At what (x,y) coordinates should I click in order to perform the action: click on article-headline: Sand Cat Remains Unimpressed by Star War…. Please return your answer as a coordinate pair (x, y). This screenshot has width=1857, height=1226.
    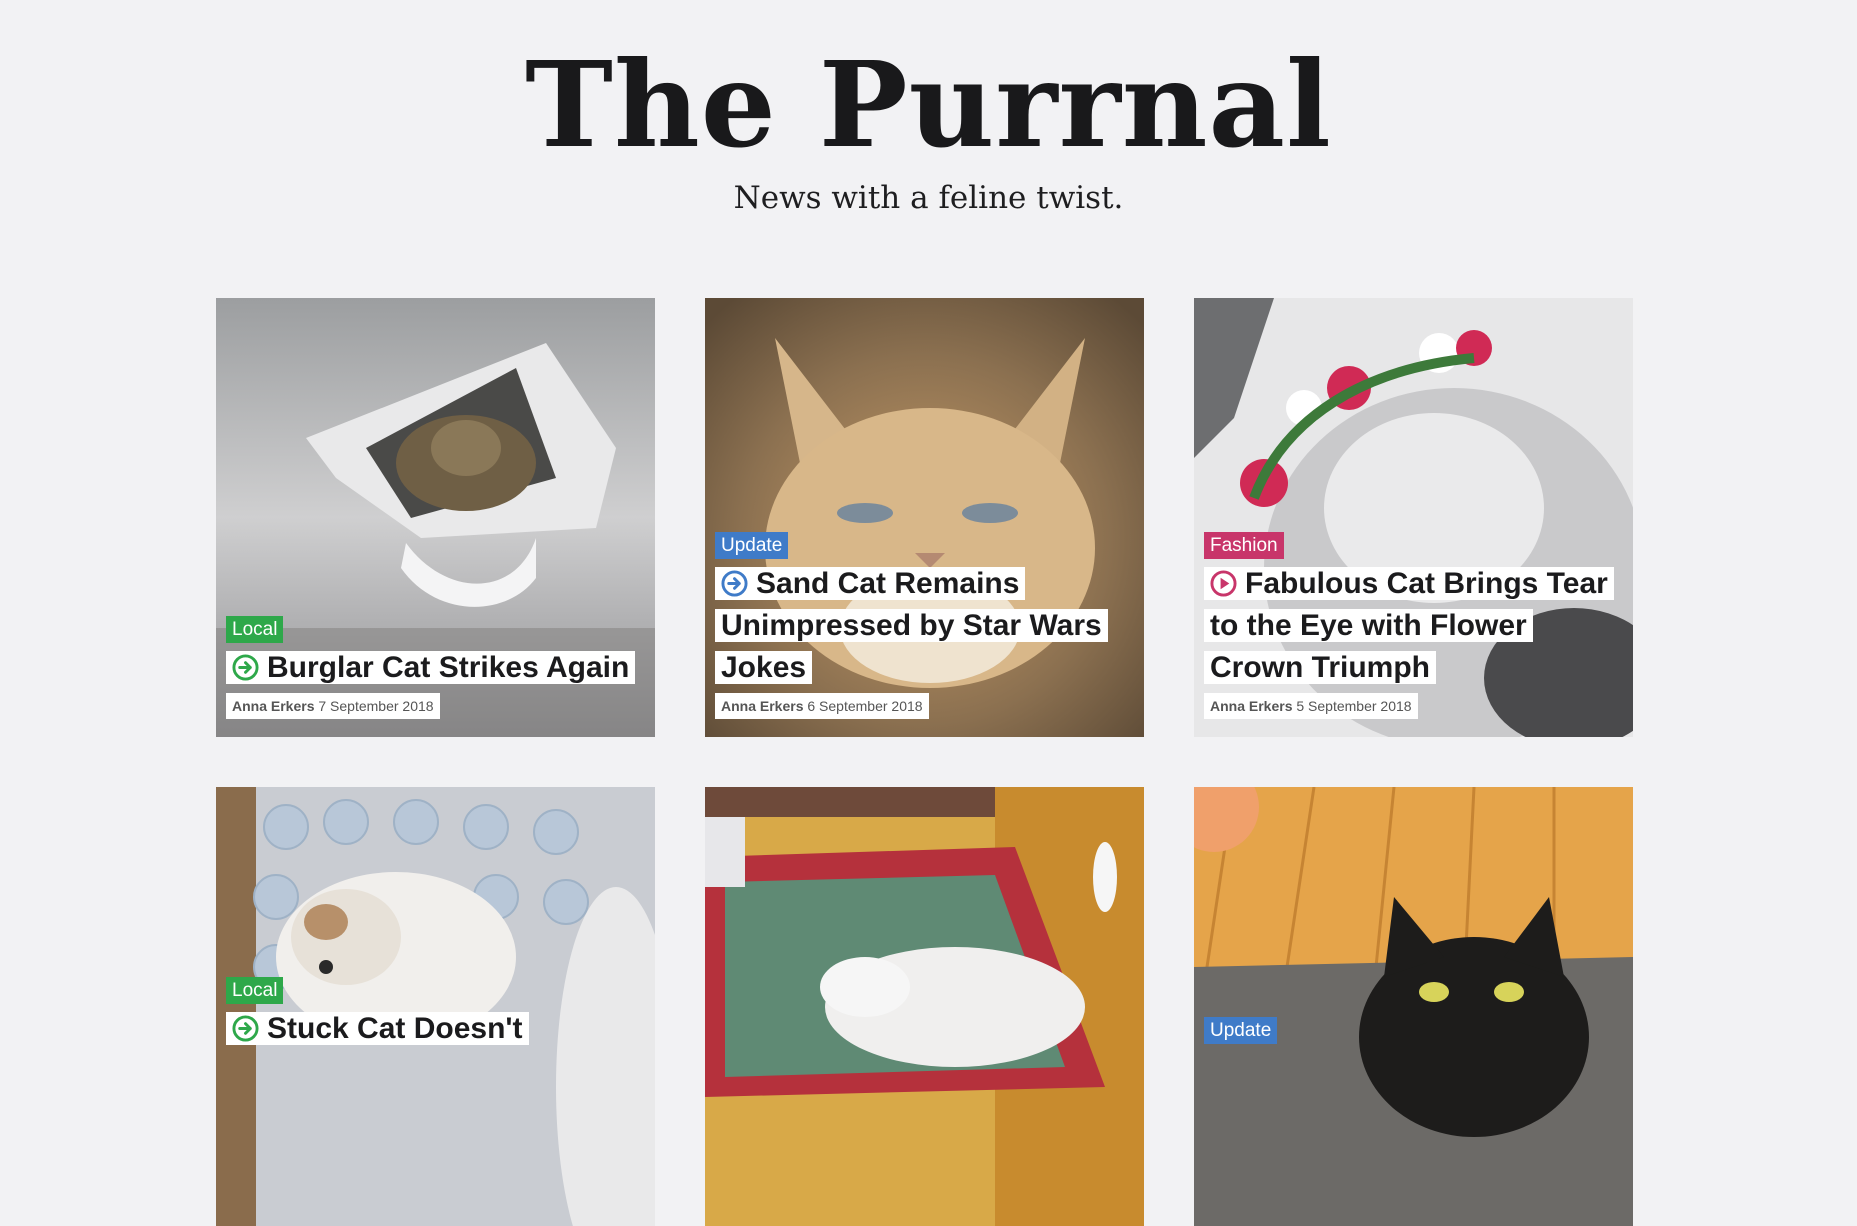
    Looking at the image, I should click on (924, 626).